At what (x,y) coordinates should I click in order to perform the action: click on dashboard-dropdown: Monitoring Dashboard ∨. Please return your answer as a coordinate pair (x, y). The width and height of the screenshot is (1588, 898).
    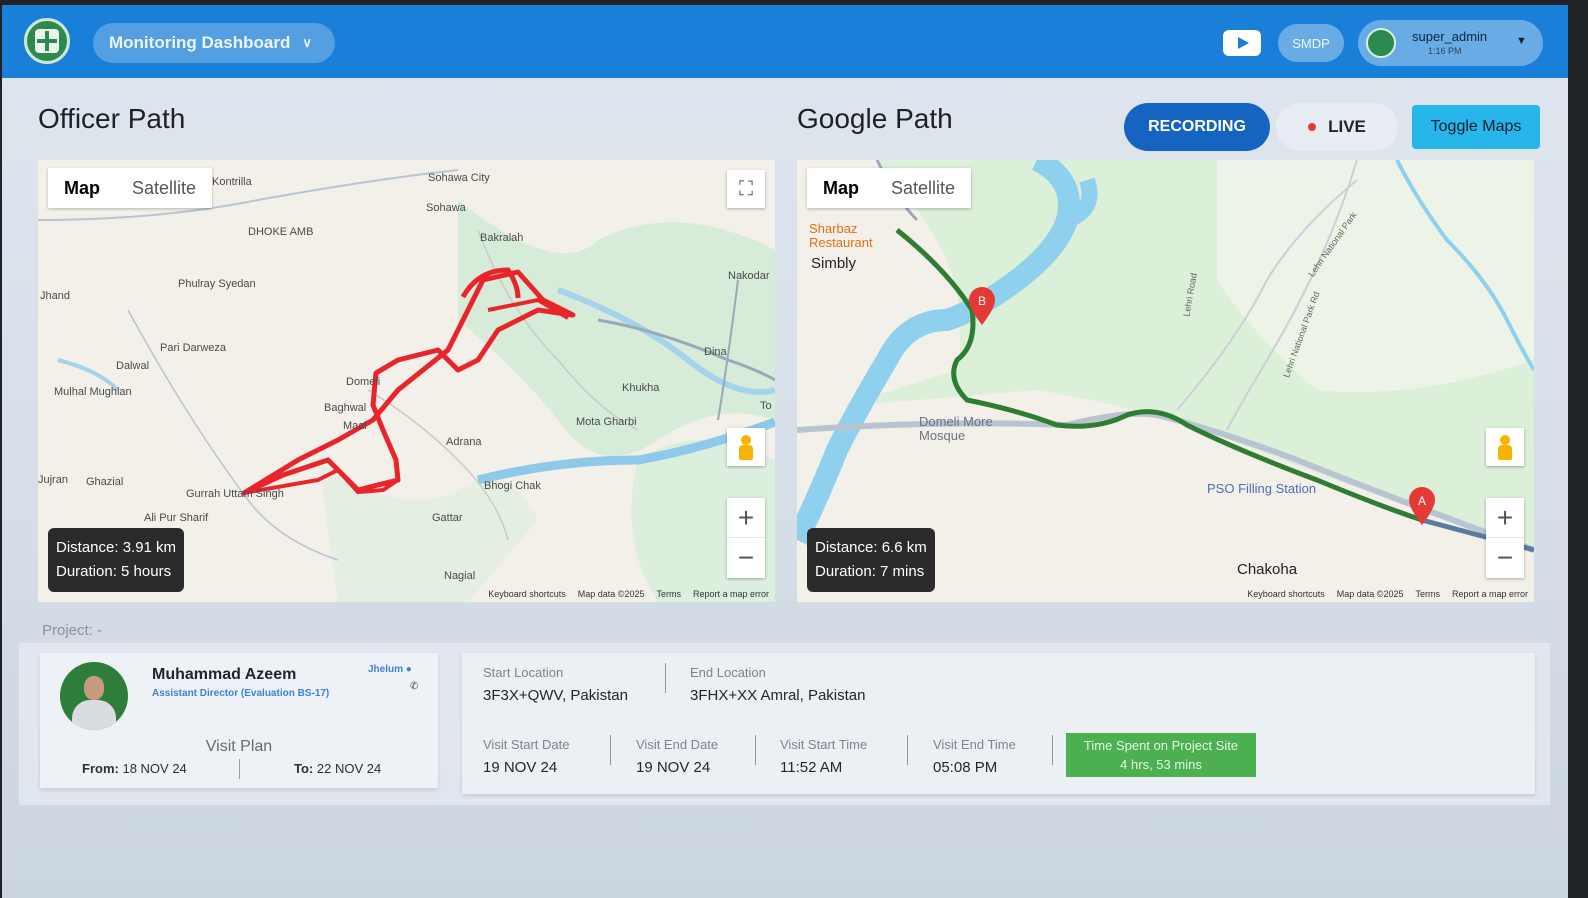
    Looking at the image, I should click on (214, 43).